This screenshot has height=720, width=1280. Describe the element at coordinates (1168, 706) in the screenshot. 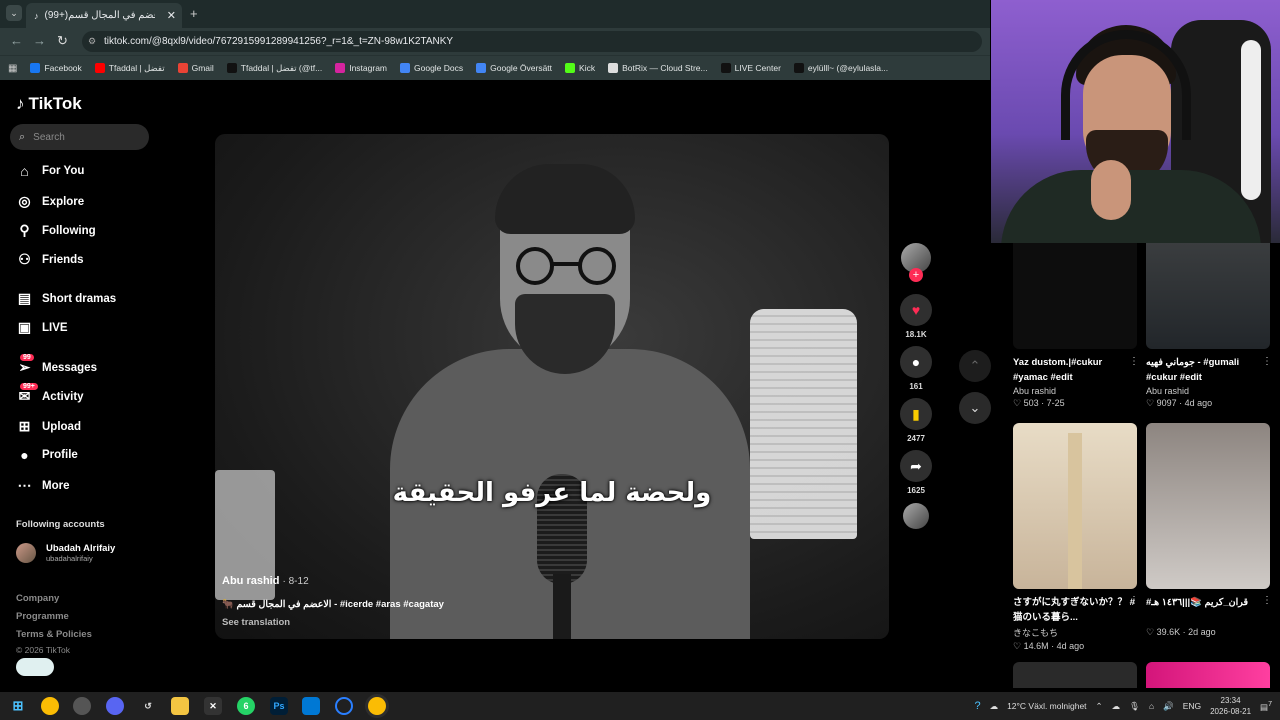

I see `volume-icon: 🔊` at that location.